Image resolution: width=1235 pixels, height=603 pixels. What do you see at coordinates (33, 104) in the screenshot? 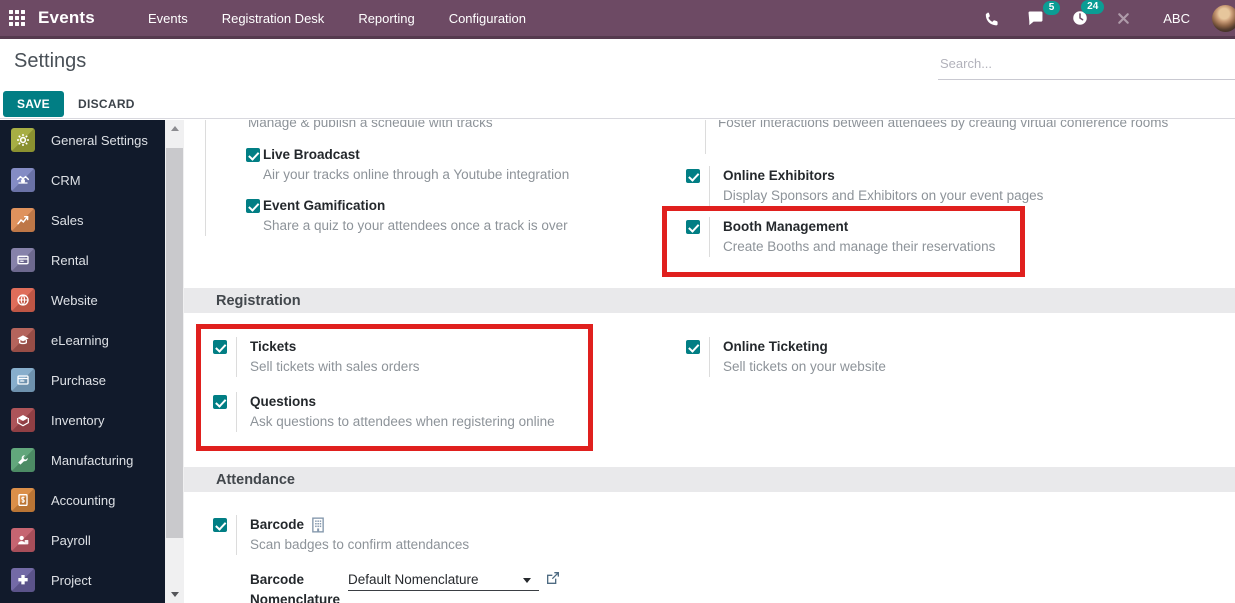
I see `save-button: SAVE` at bounding box center [33, 104].